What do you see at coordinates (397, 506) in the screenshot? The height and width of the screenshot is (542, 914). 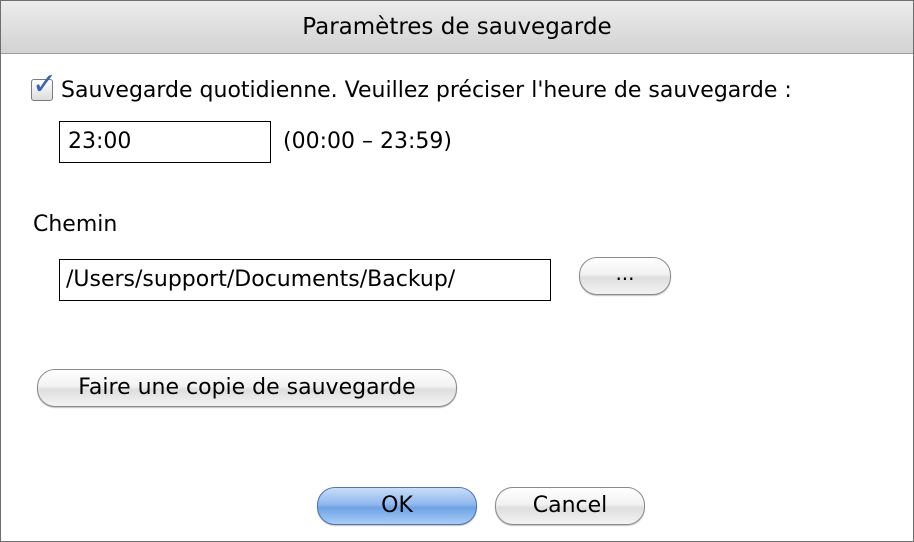 I see `ok-button: OK` at bounding box center [397, 506].